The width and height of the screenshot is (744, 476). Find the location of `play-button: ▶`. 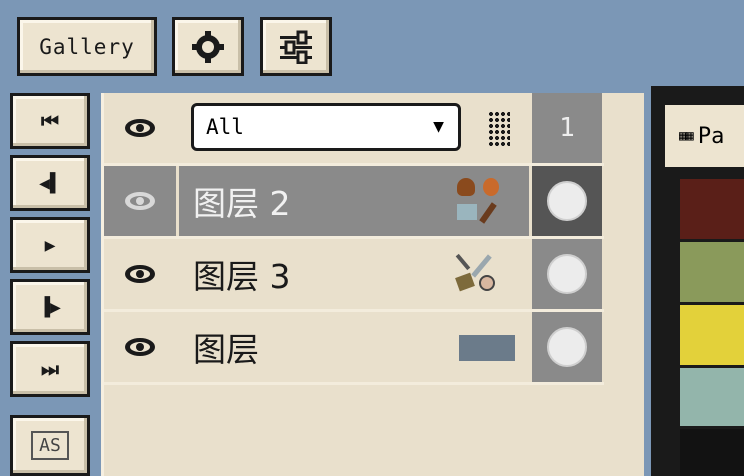

play-button: ▶ is located at coordinates (50, 245).